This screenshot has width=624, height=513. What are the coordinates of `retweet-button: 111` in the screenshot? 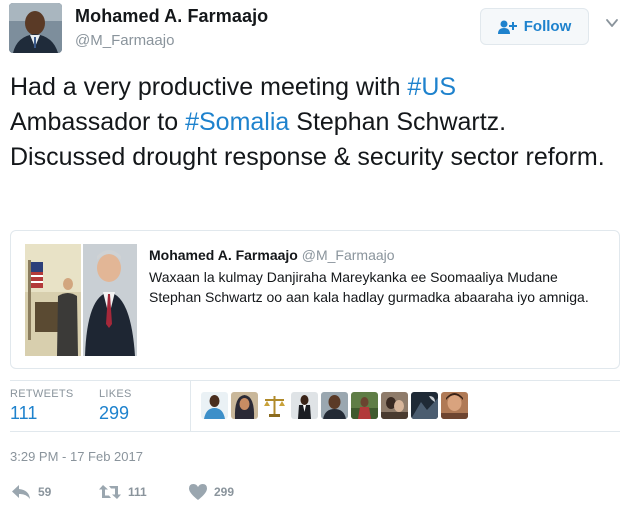 It's located at (122, 492).